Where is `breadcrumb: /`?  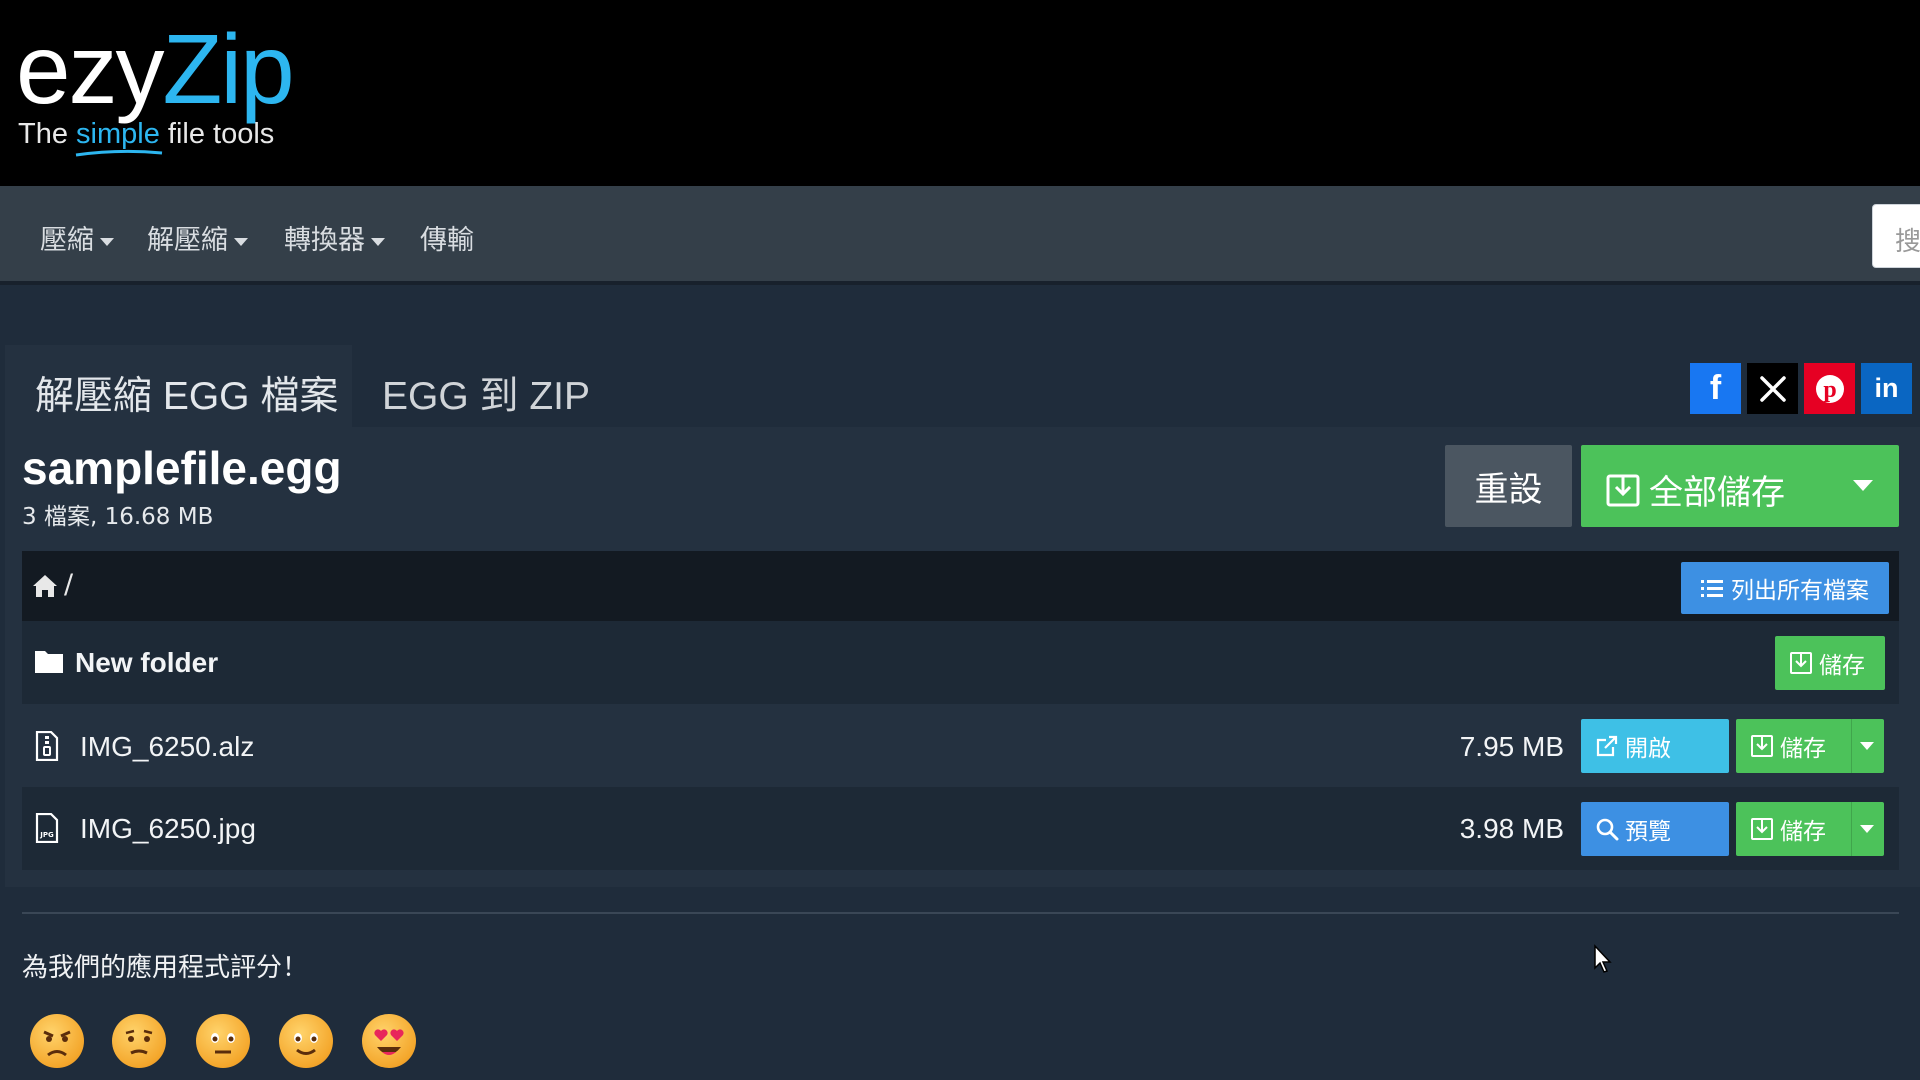 breadcrumb: / is located at coordinates (960, 586).